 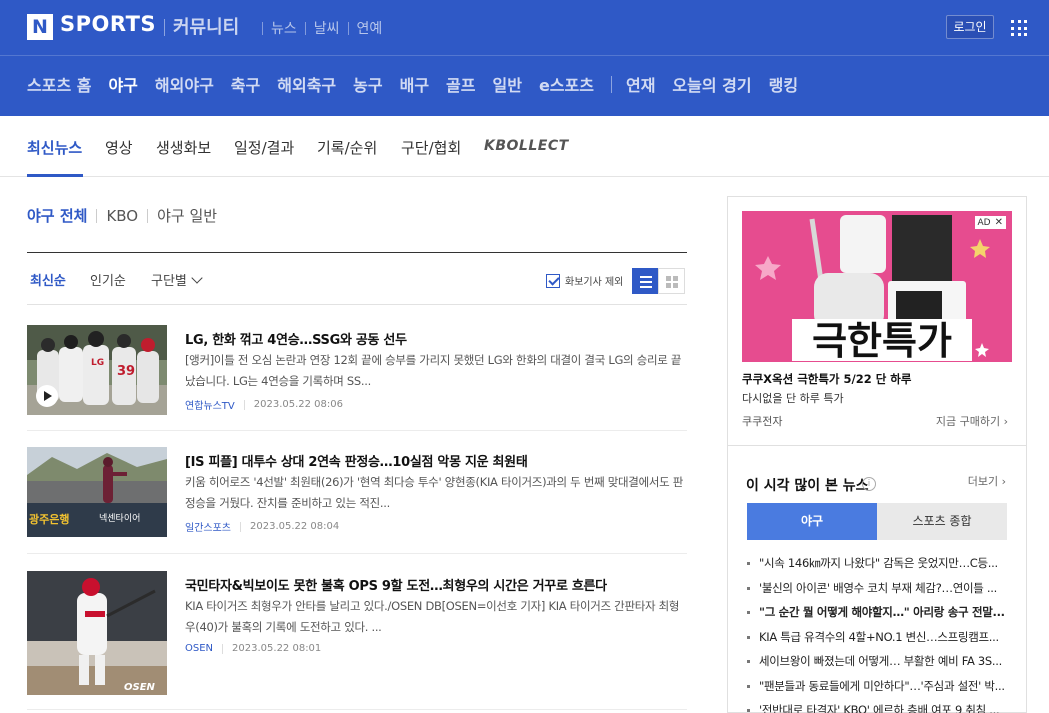 I want to click on close-icon: ✕, so click(x=999, y=222).